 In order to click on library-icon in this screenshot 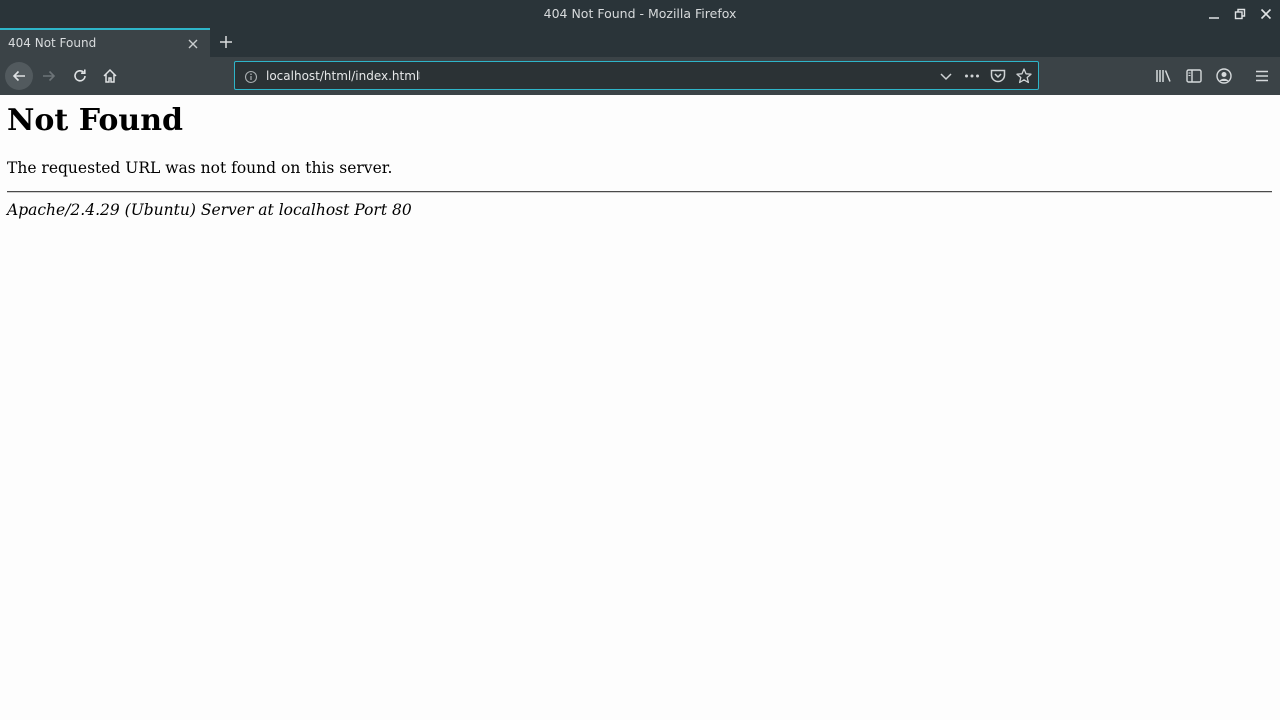, I will do `click(1163, 76)`.